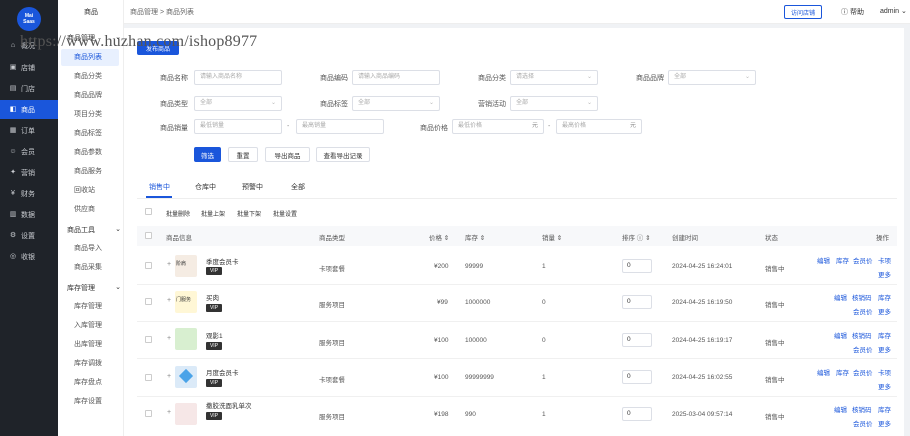  I want to click on type-select: 全部 ⌄, so click(238, 103).